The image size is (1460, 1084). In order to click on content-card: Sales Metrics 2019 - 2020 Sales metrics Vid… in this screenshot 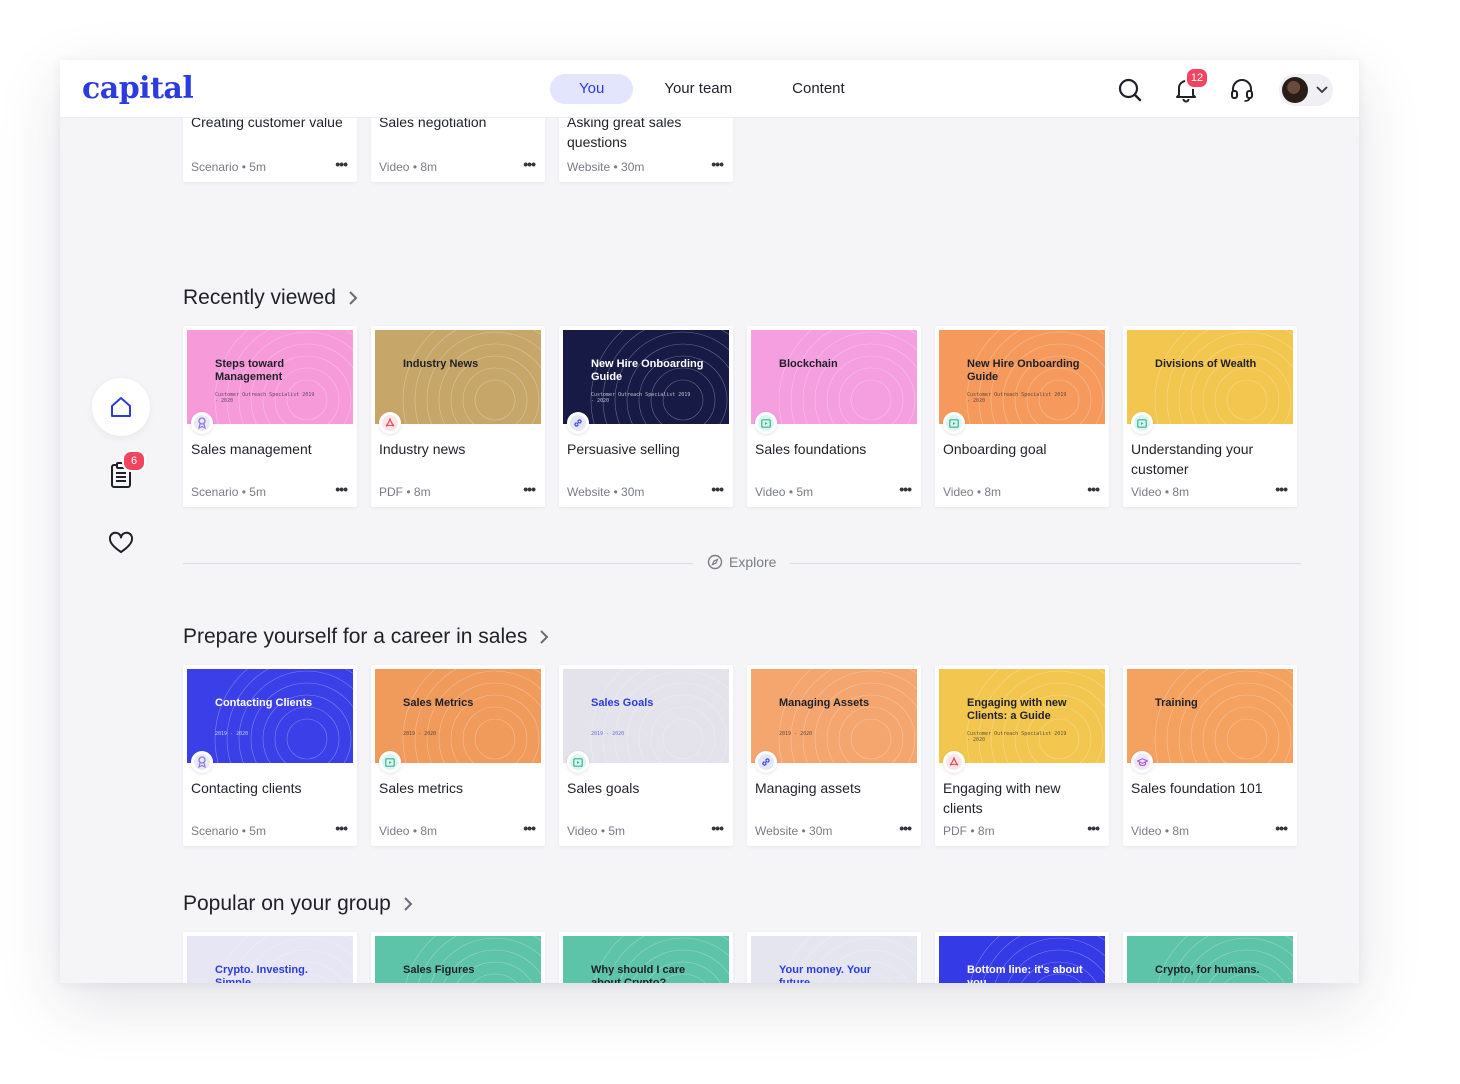, I will do `click(458, 755)`.